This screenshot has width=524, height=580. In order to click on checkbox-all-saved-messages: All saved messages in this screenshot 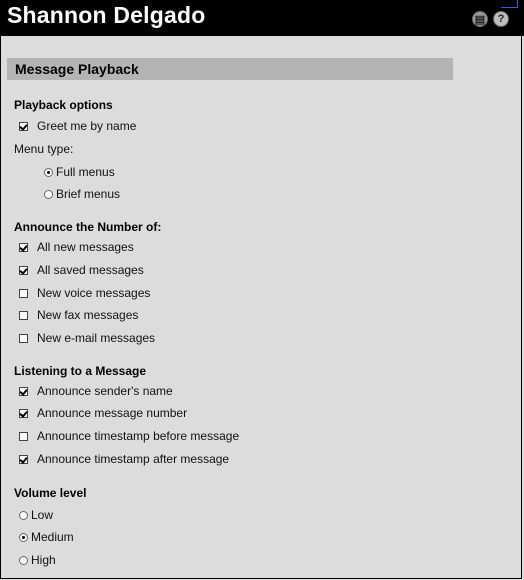, I will do `click(81, 270)`.